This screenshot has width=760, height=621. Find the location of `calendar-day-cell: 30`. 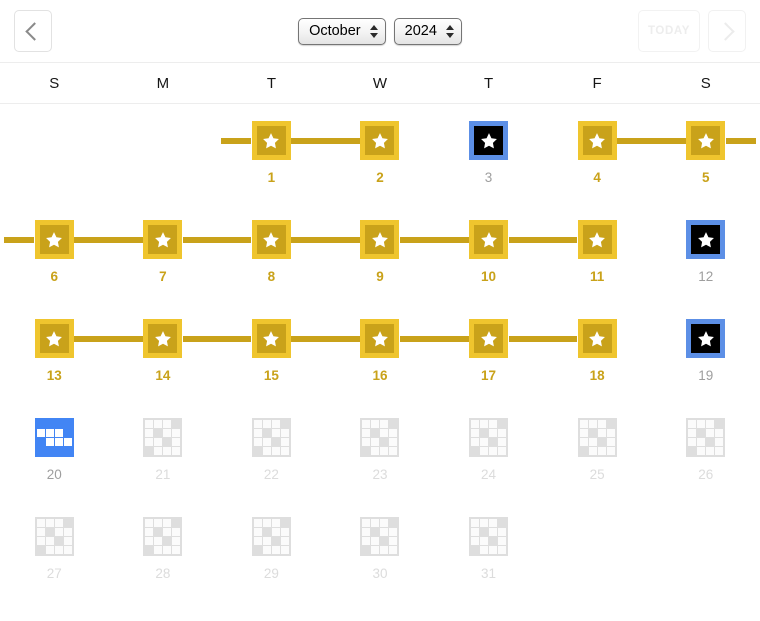

calendar-day-cell: 30 is located at coordinates (380, 549).